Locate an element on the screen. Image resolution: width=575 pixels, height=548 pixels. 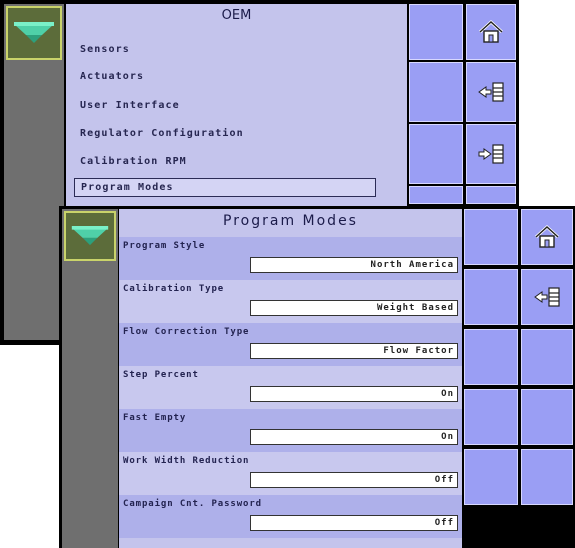
setting-row-work-width-reduction: Work Width Reduction Off is located at coordinates (290, 473).